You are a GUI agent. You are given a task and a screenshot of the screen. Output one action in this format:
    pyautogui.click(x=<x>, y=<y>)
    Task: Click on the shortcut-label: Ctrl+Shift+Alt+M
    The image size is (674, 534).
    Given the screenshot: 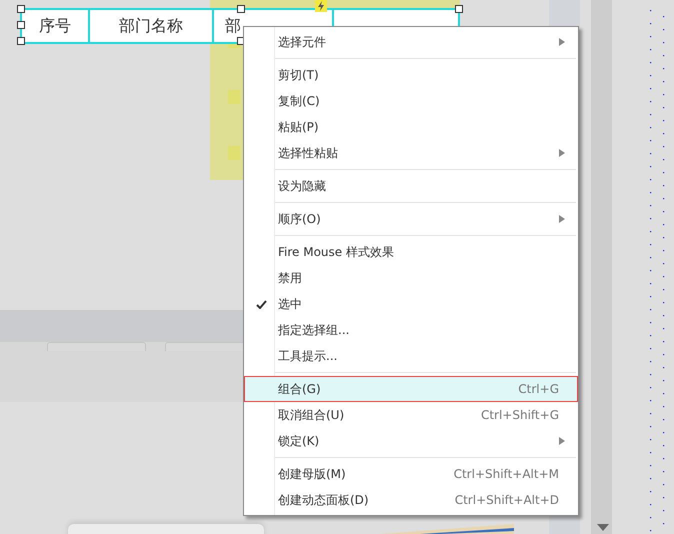 What is the action you would take?
    pyautogui.click(x=506, y=474)
    